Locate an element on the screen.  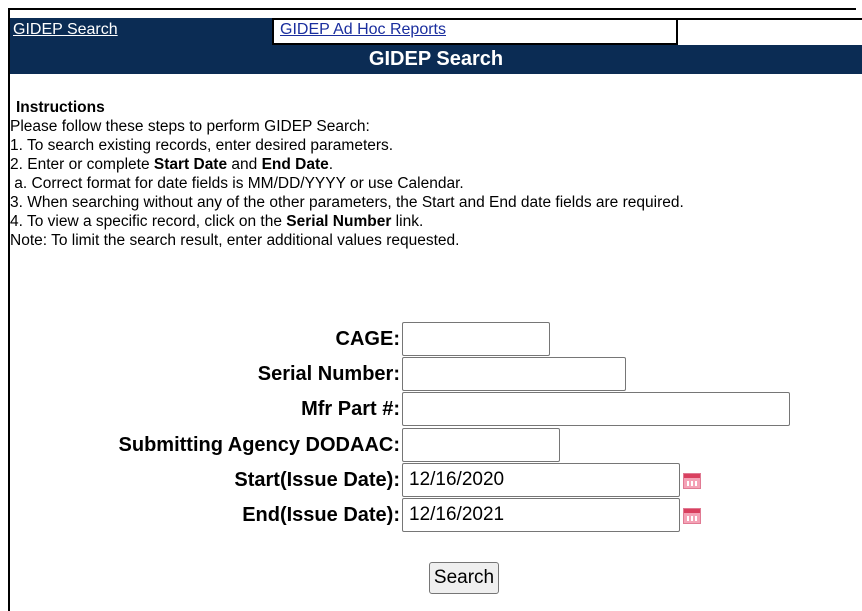
mfr-part-input is located at coordinates (596, 409).